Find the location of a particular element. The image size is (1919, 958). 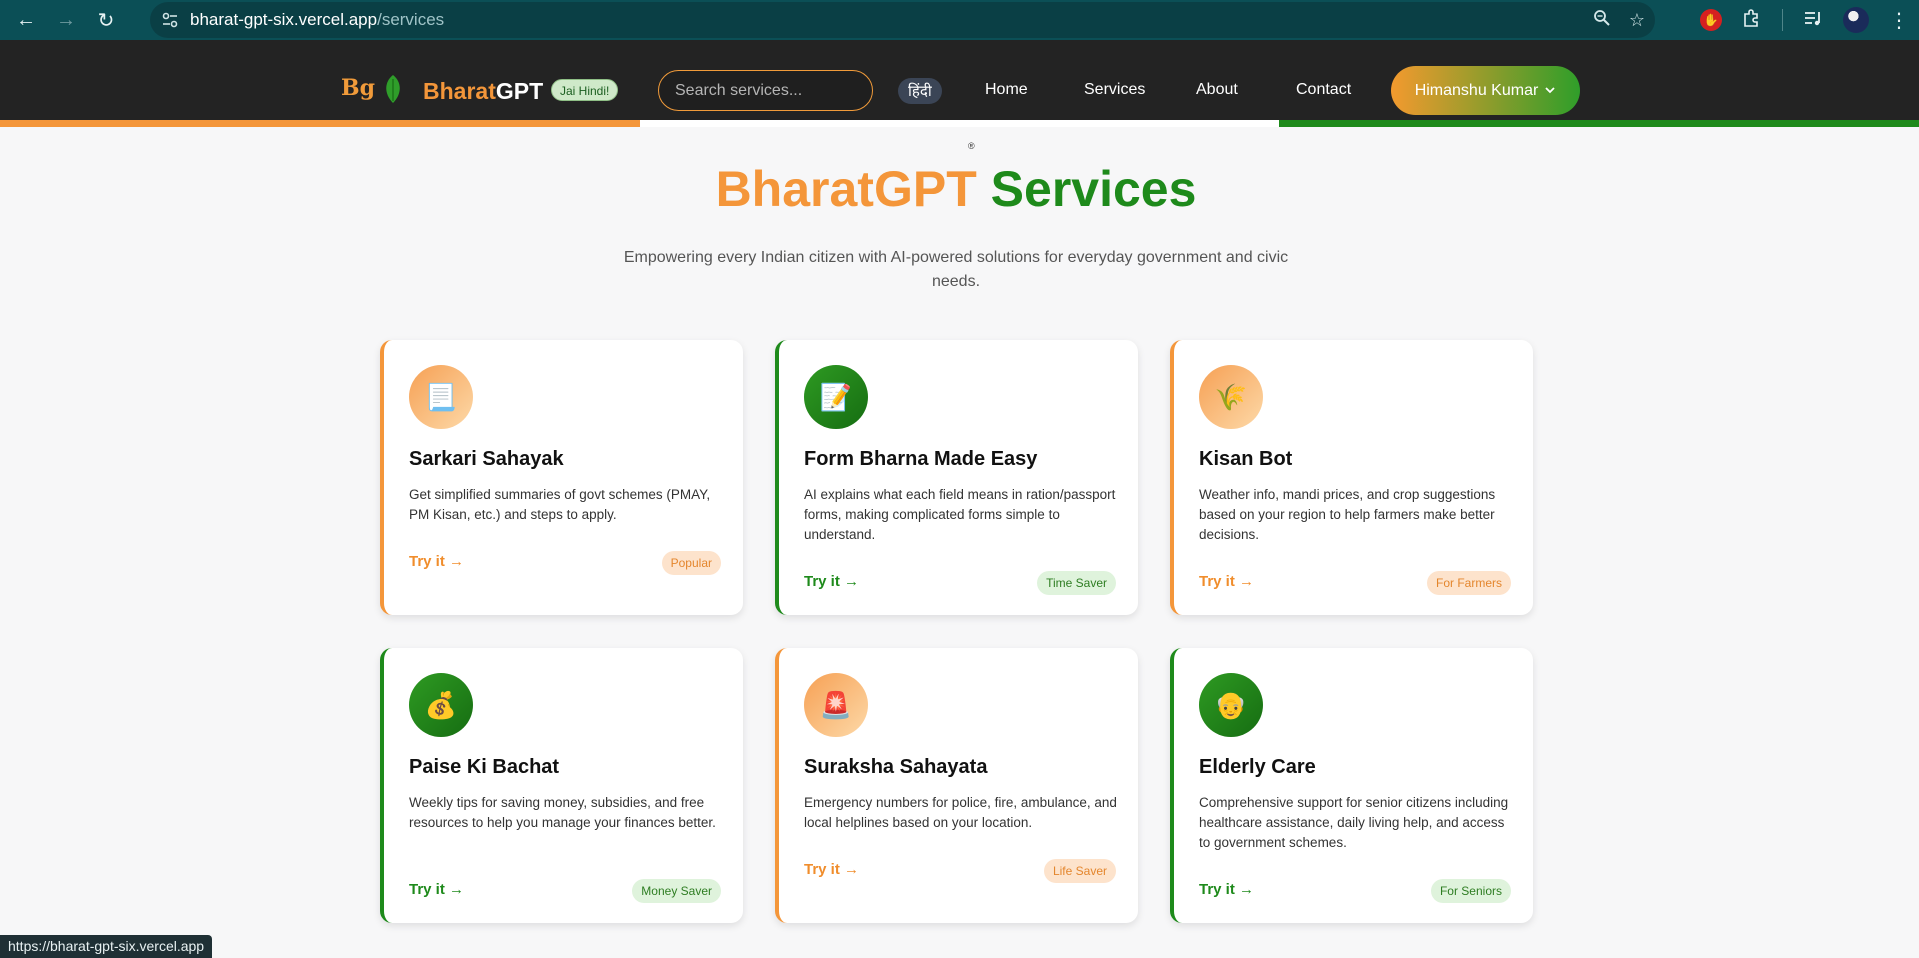

brand-name: BharatGPT is located at coordinates (483, 91).